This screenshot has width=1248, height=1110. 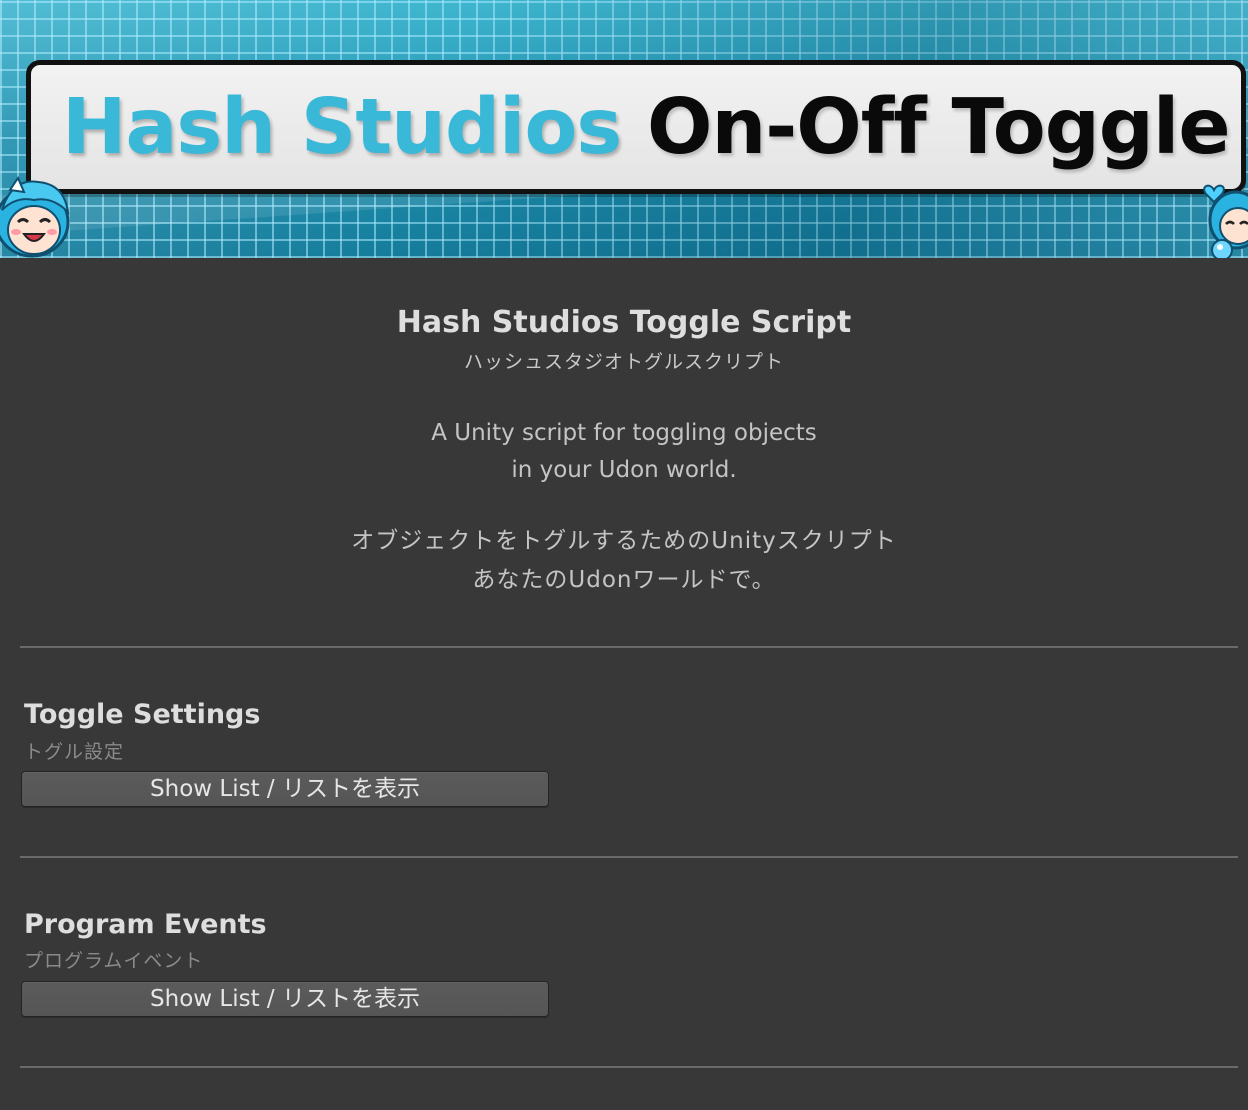 What do you see at coordinates (624, 322) in the screenshot?
I see `script-title: Hash Studios Toggle Script` at bounding box center [624, 322].